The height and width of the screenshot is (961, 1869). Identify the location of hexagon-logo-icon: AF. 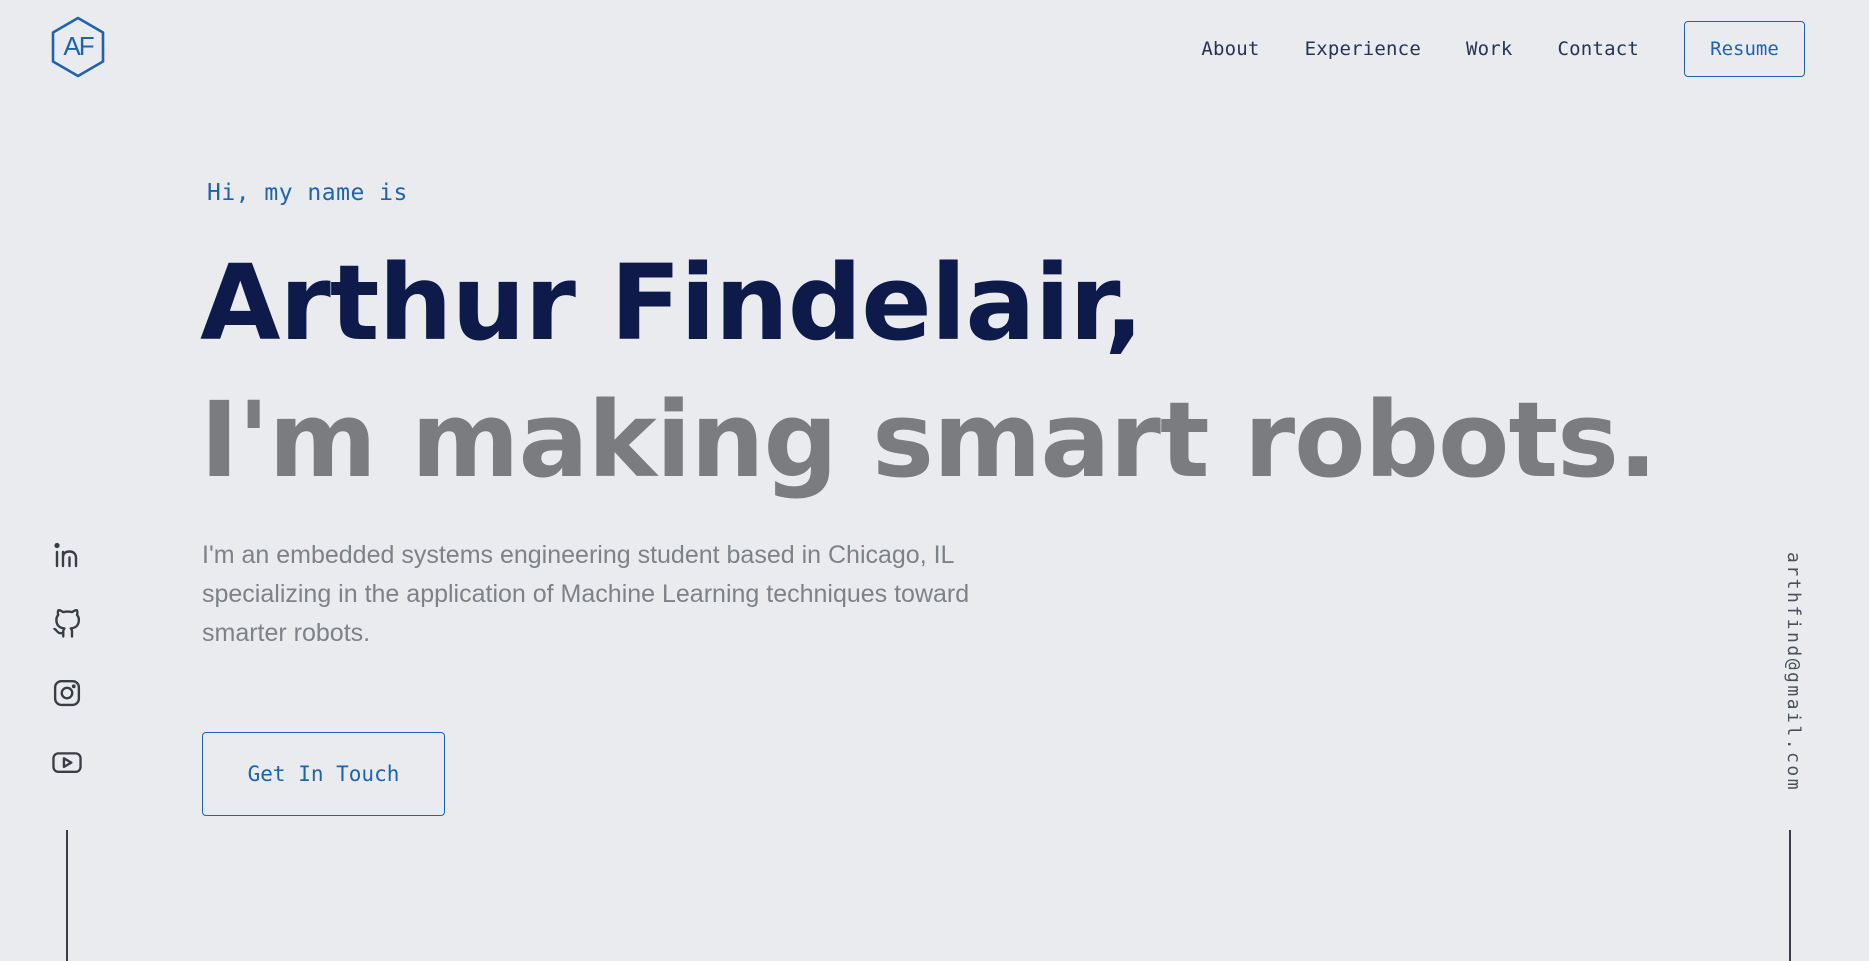
(78, 47).